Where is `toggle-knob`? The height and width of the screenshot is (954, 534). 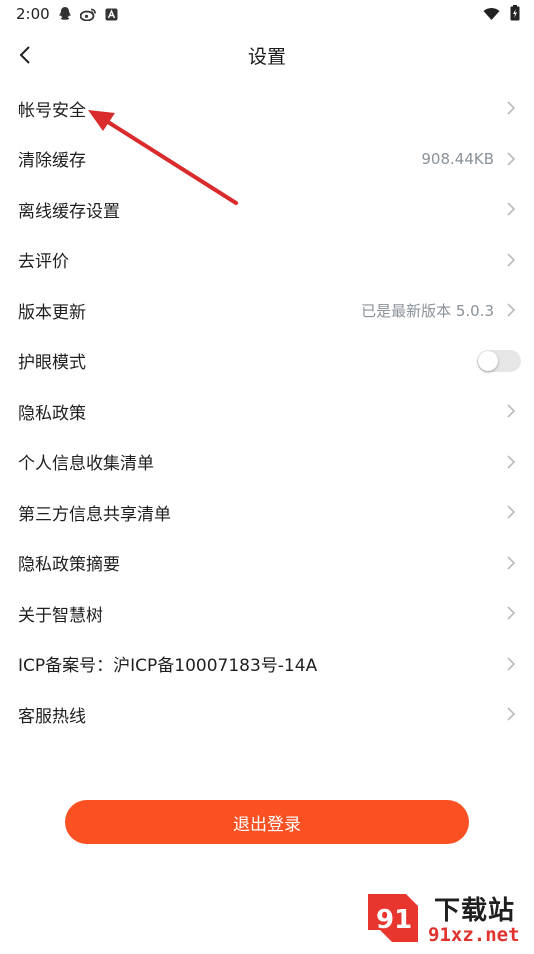
toggle-knob is located at coordinates (488, 360).